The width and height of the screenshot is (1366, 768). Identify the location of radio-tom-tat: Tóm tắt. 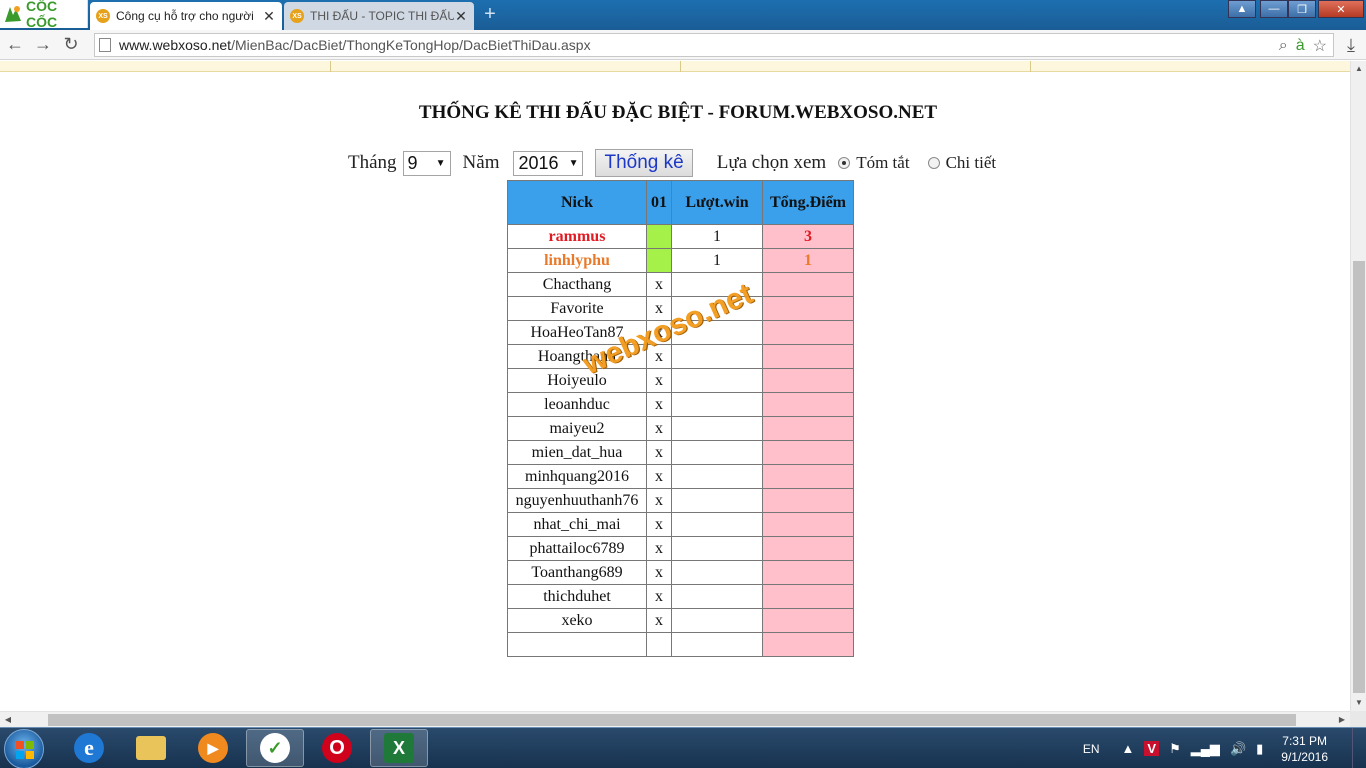
(874, 163).